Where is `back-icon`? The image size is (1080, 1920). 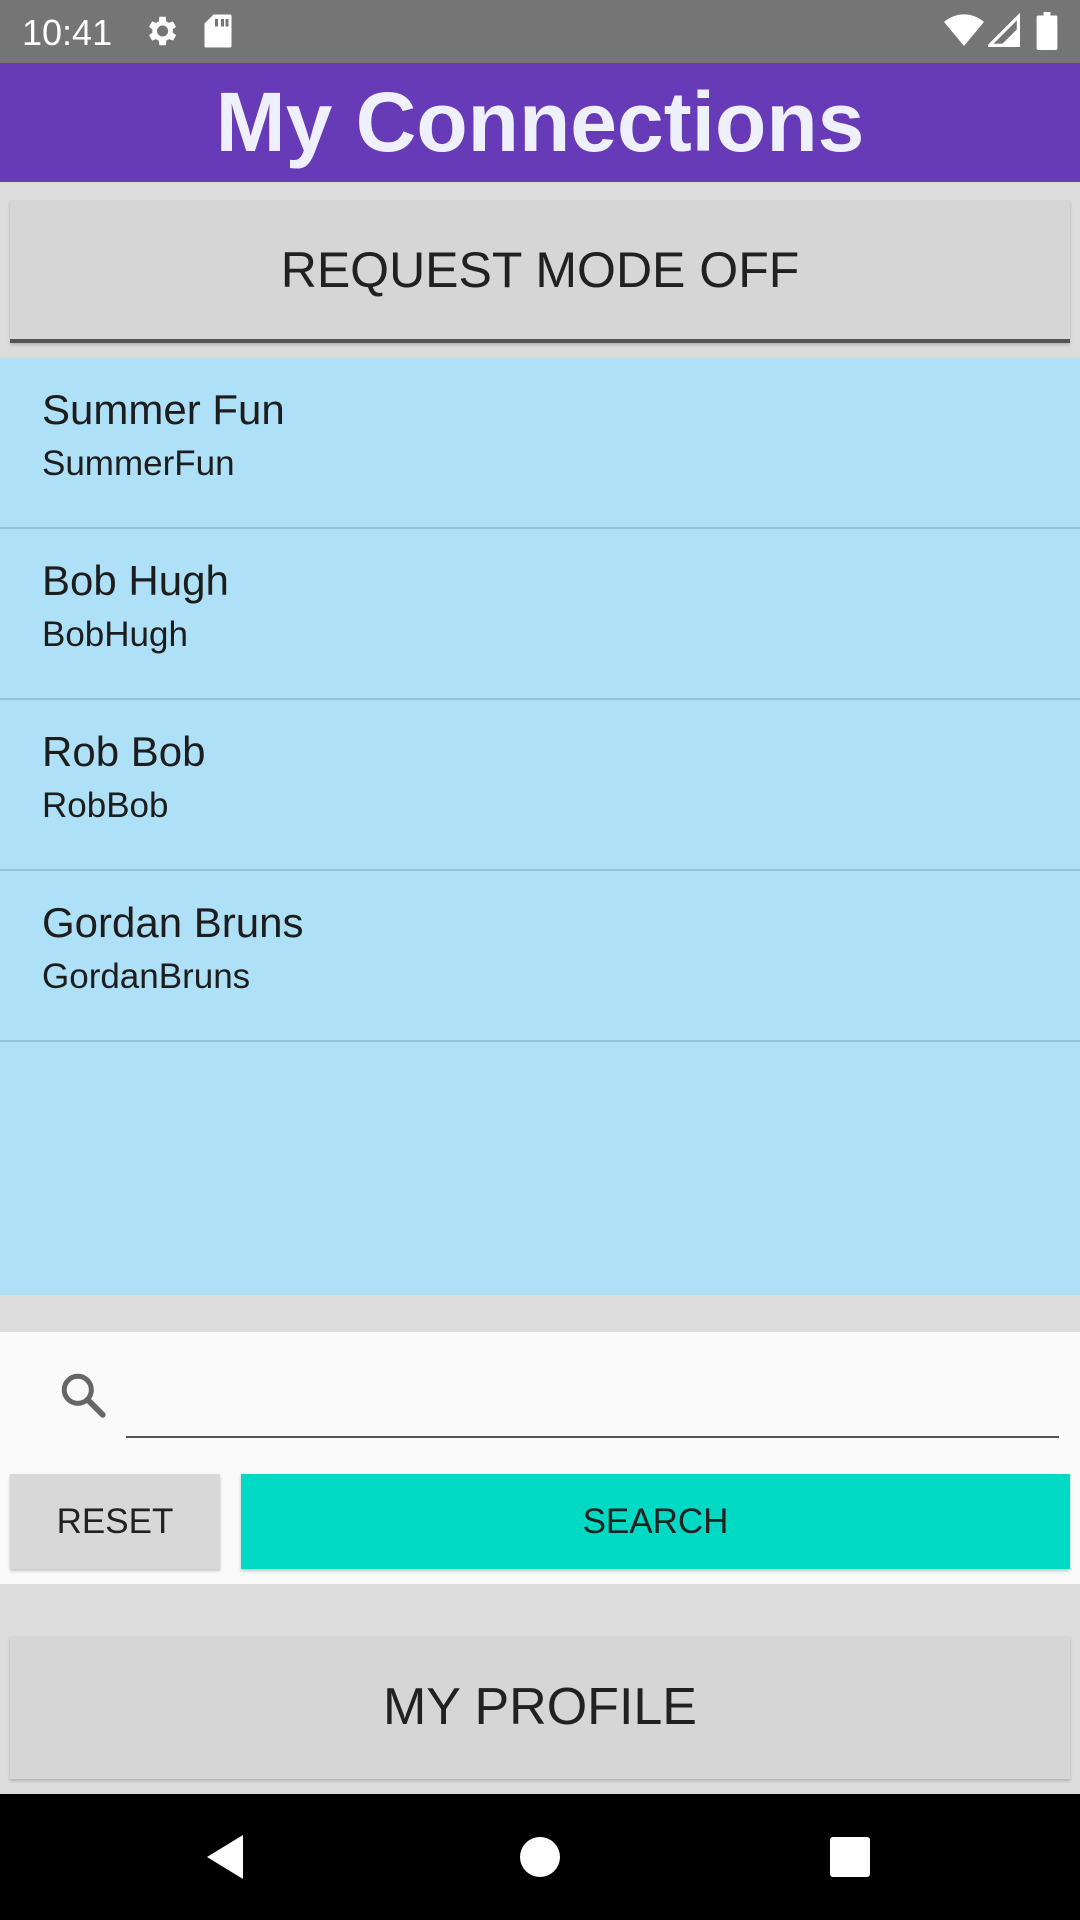
back-icon is located at coordinates (225, 1857).